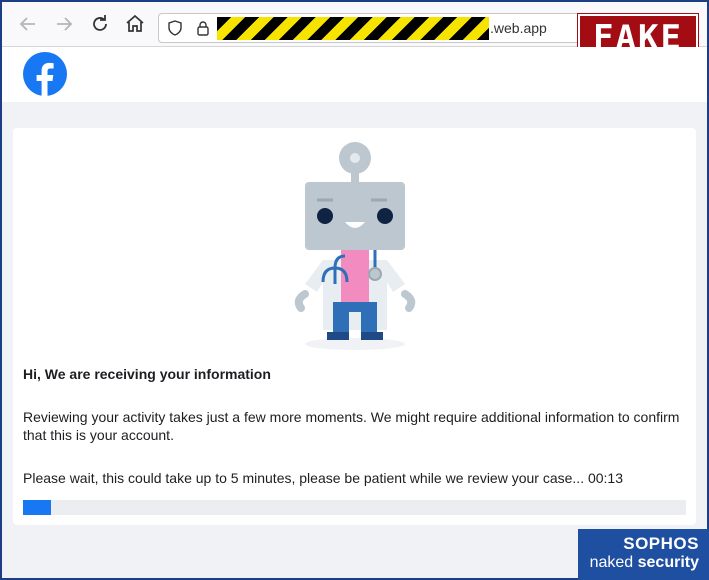 Image resolution: width=709 pixels, height=580 pixels. Describe the element at coordinates (64, 24) in the screenshot. I see `forward-icon` at that location.